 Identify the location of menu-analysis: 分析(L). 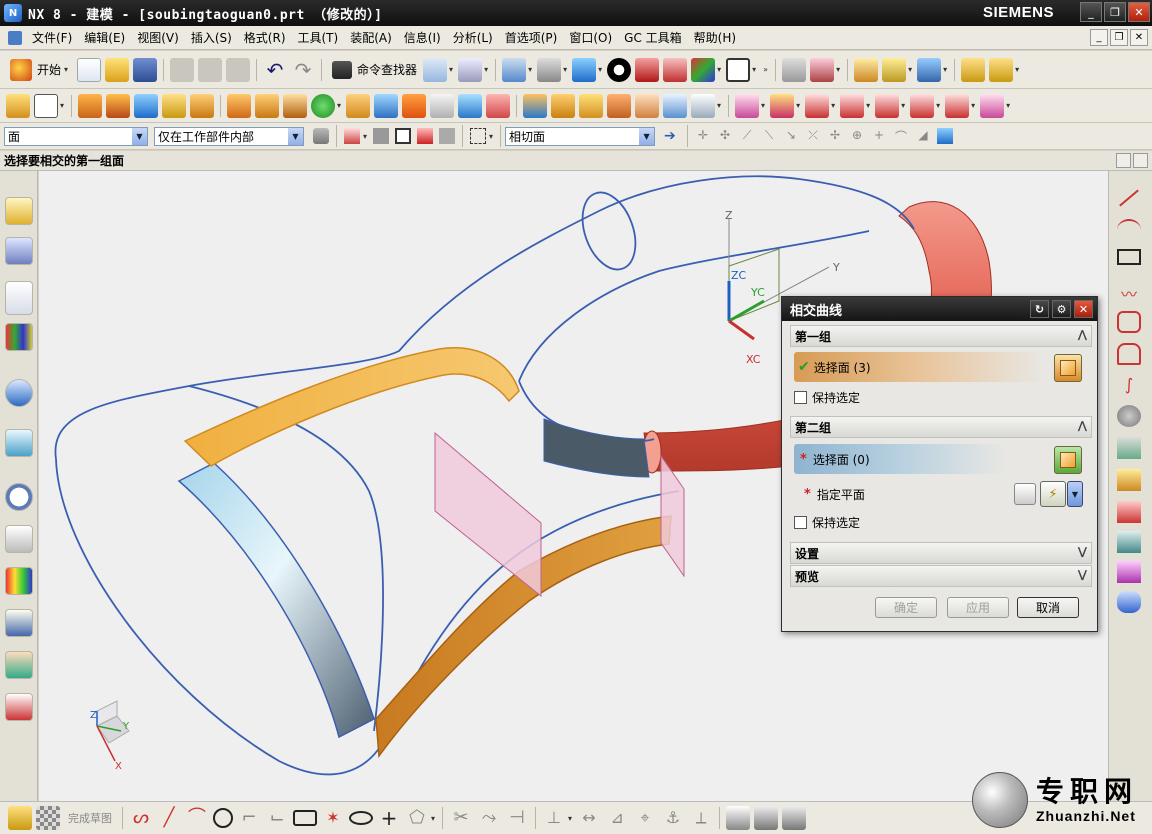
(473, 37).